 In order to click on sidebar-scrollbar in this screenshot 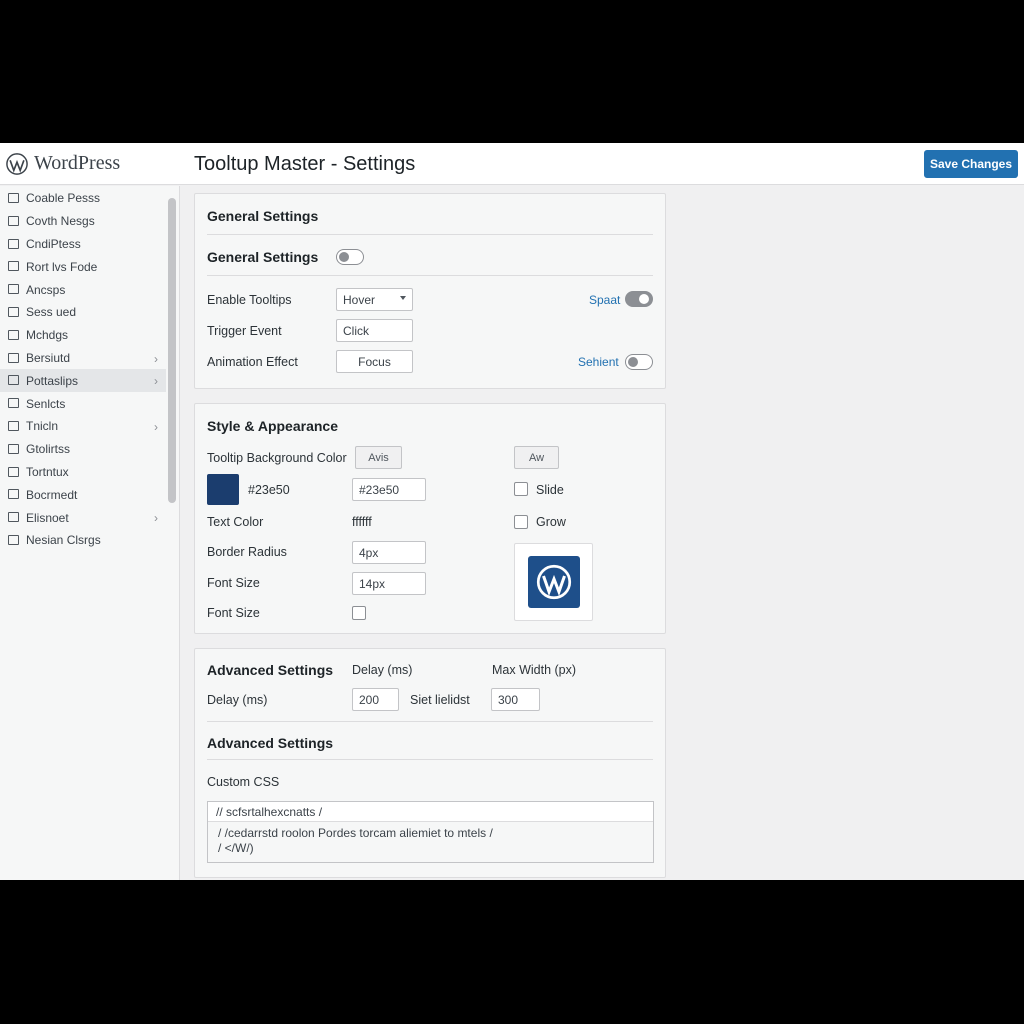, I will do `click(172, 350)`.